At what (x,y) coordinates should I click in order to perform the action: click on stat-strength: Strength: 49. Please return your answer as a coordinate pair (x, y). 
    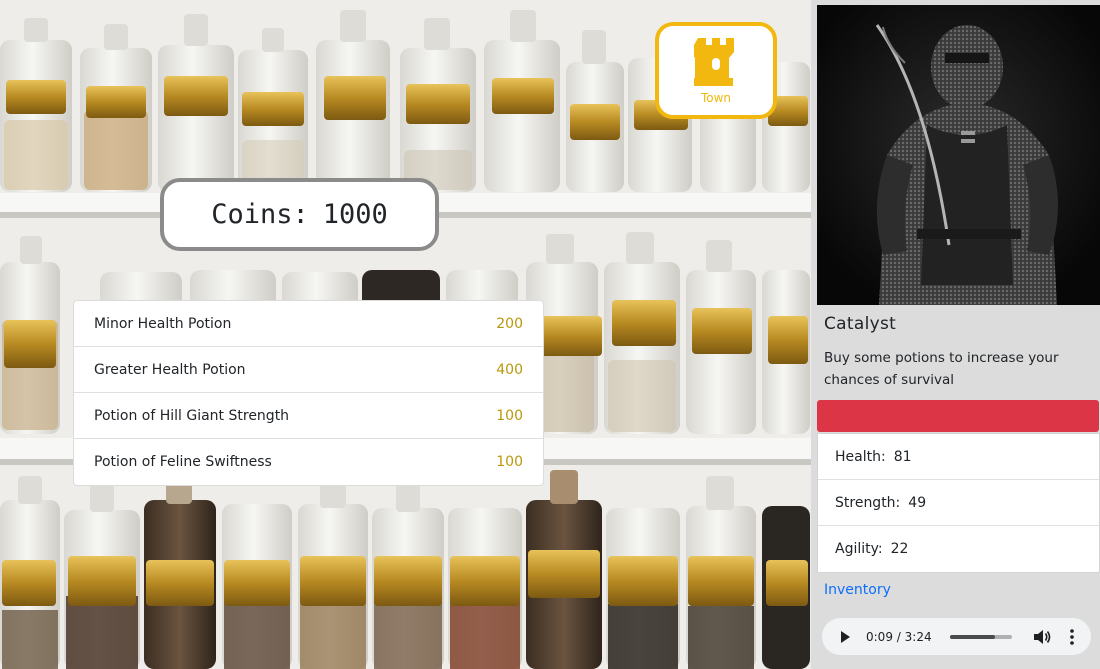
    Looking at the image, I should click on (958, 503).